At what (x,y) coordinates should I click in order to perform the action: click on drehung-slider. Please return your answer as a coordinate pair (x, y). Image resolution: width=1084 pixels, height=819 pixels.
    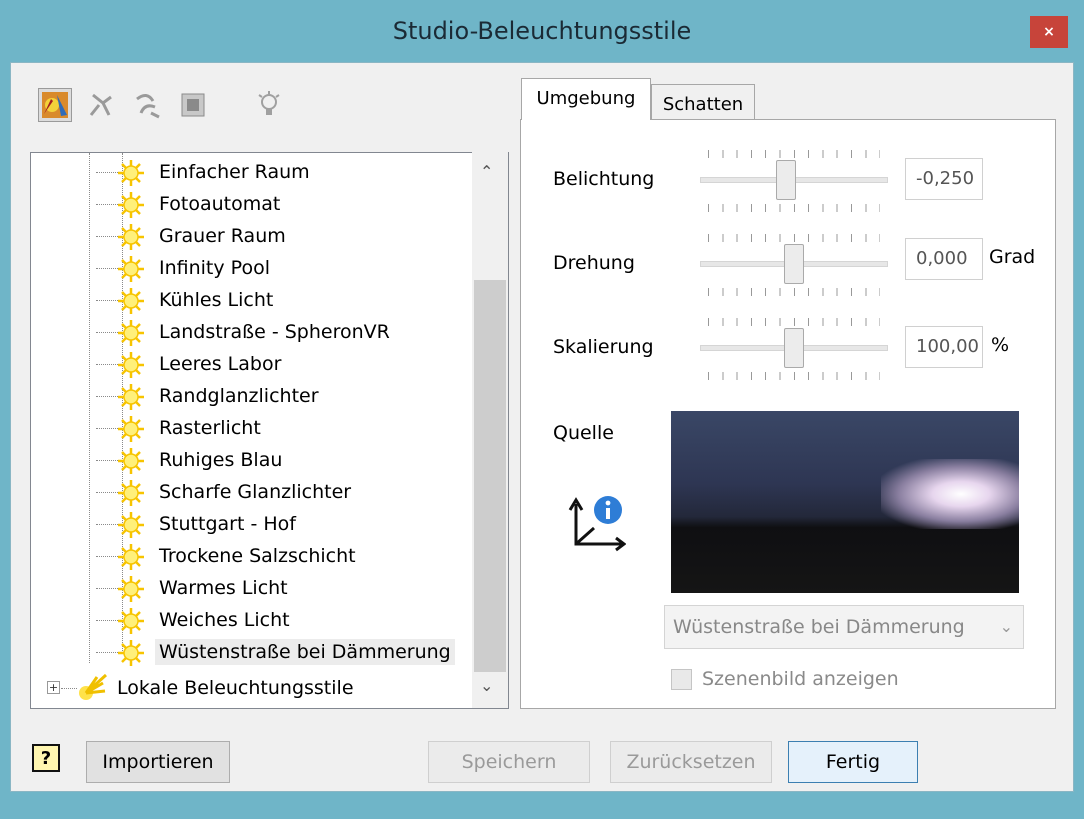
    Looking at the image, I should click on (794, 266).